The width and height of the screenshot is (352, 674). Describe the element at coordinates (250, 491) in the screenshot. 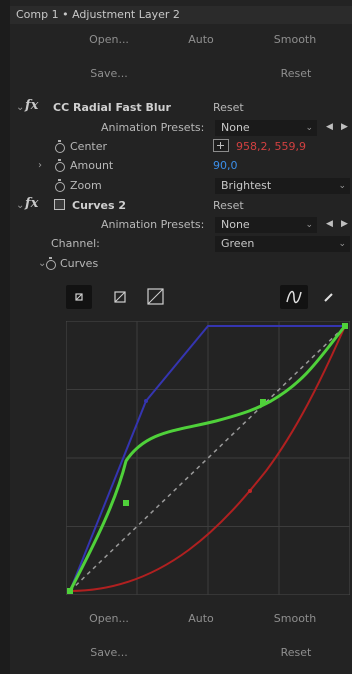

I see `red-curve-point` at that location.